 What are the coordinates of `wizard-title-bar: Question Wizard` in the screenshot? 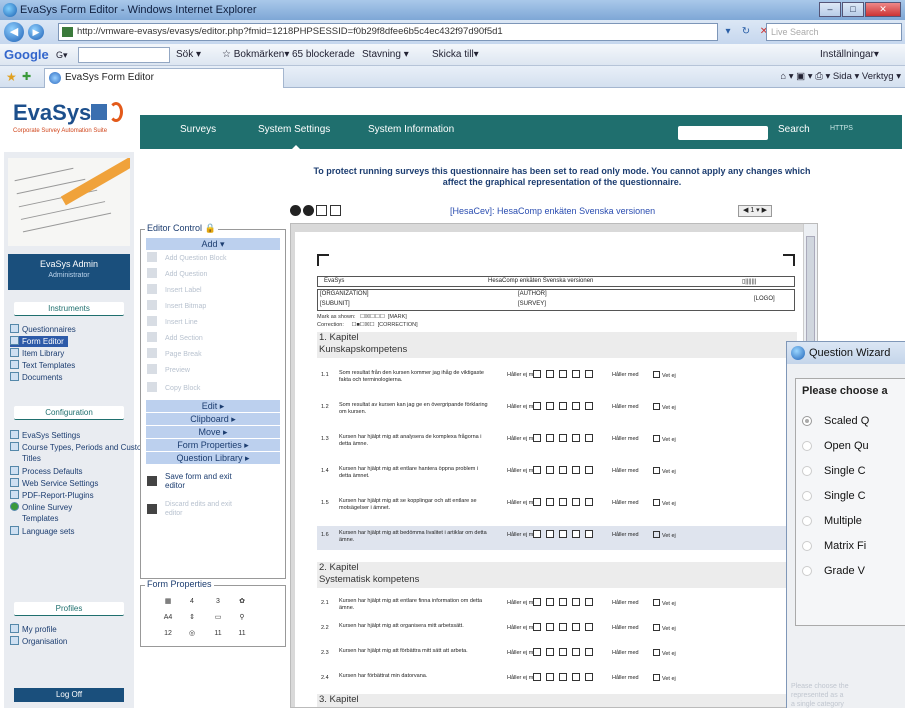 It's located at (846, 353).